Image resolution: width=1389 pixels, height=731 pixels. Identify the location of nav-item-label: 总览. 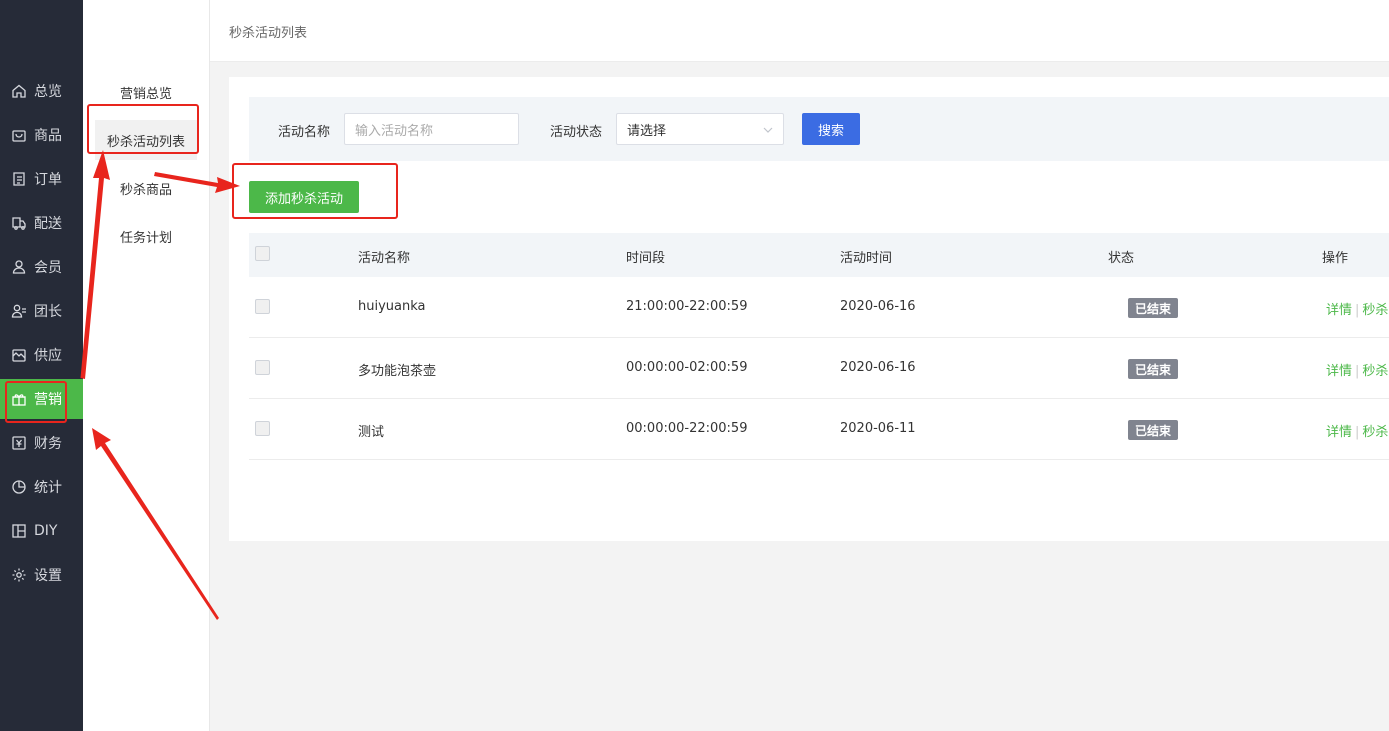
(48, 92).